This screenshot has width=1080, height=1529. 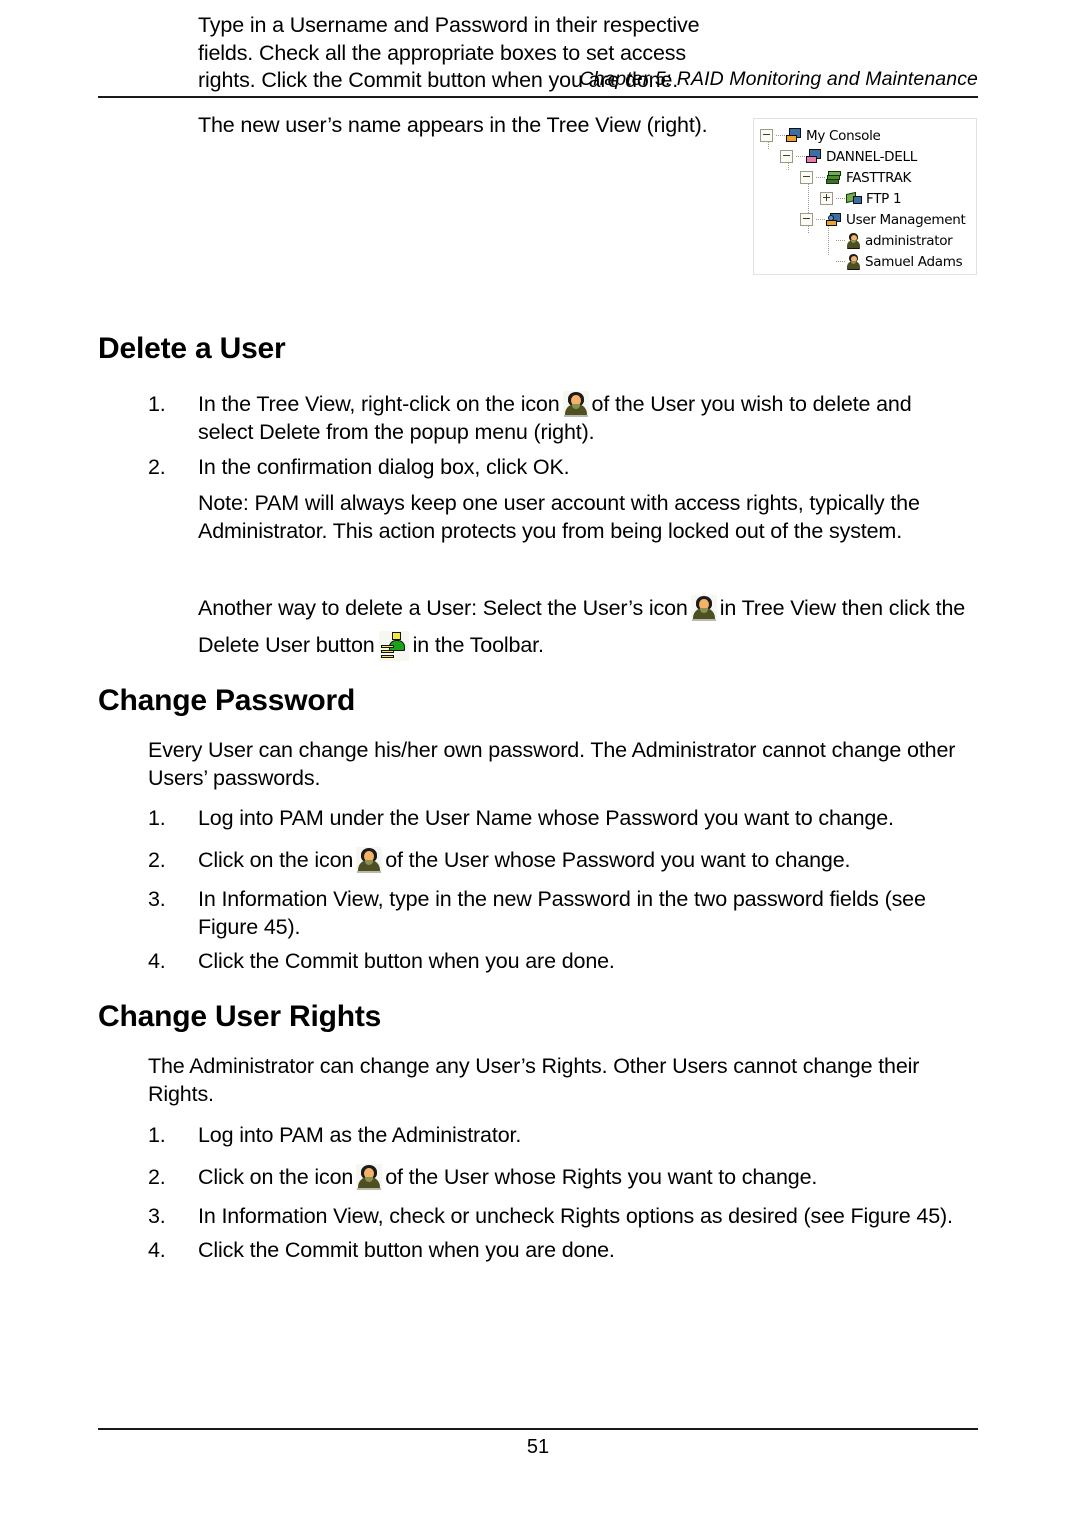 I want to click on raid-array-icon, so click(x=834, y=177).